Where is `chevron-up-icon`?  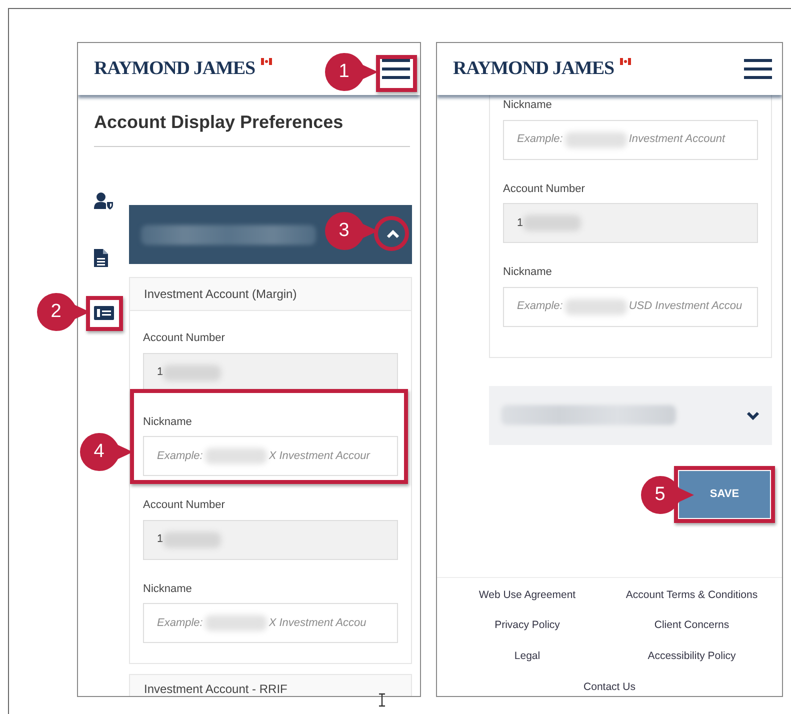
chevron-up-icon is located at coordinates (393, 234).